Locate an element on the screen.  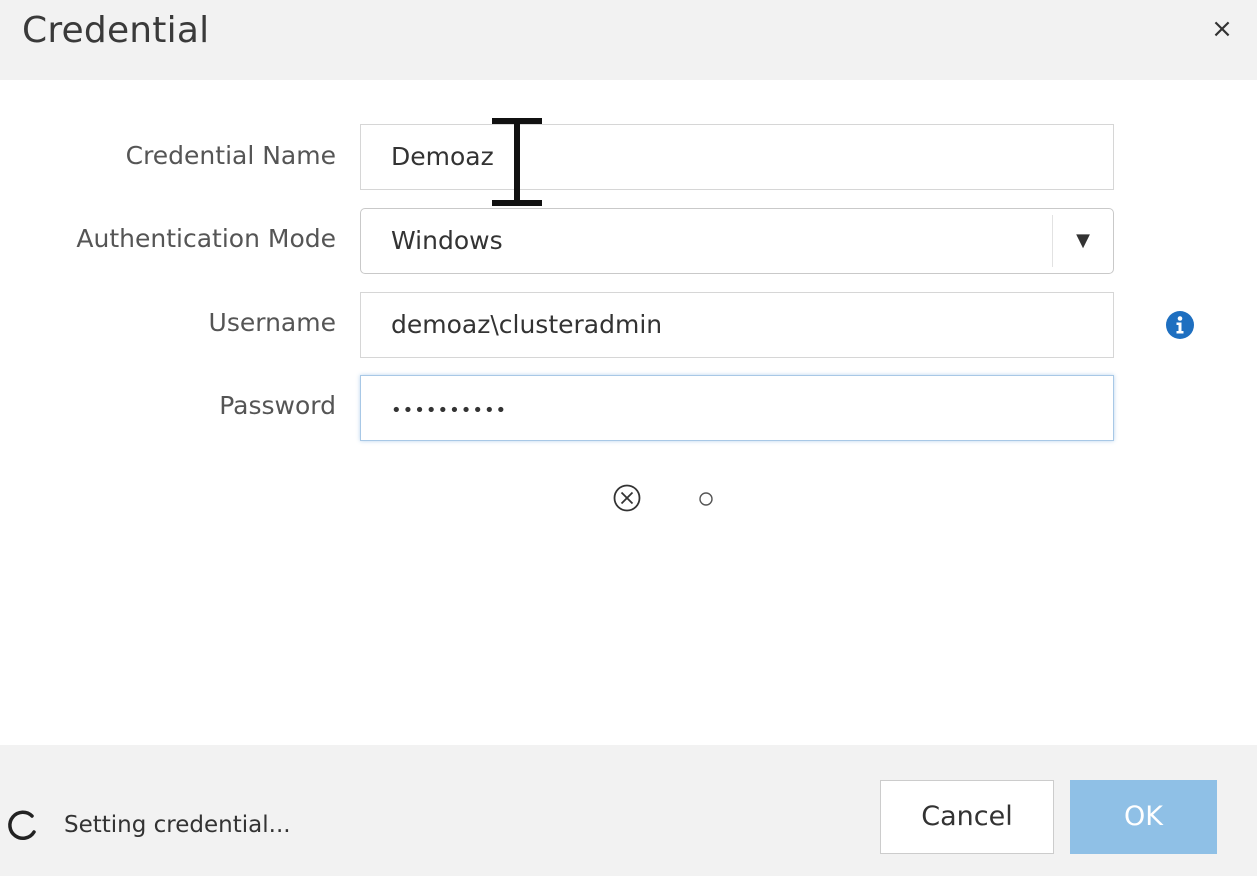
chevron-down-icon: ▼ is located at coordinates (1083, 241).